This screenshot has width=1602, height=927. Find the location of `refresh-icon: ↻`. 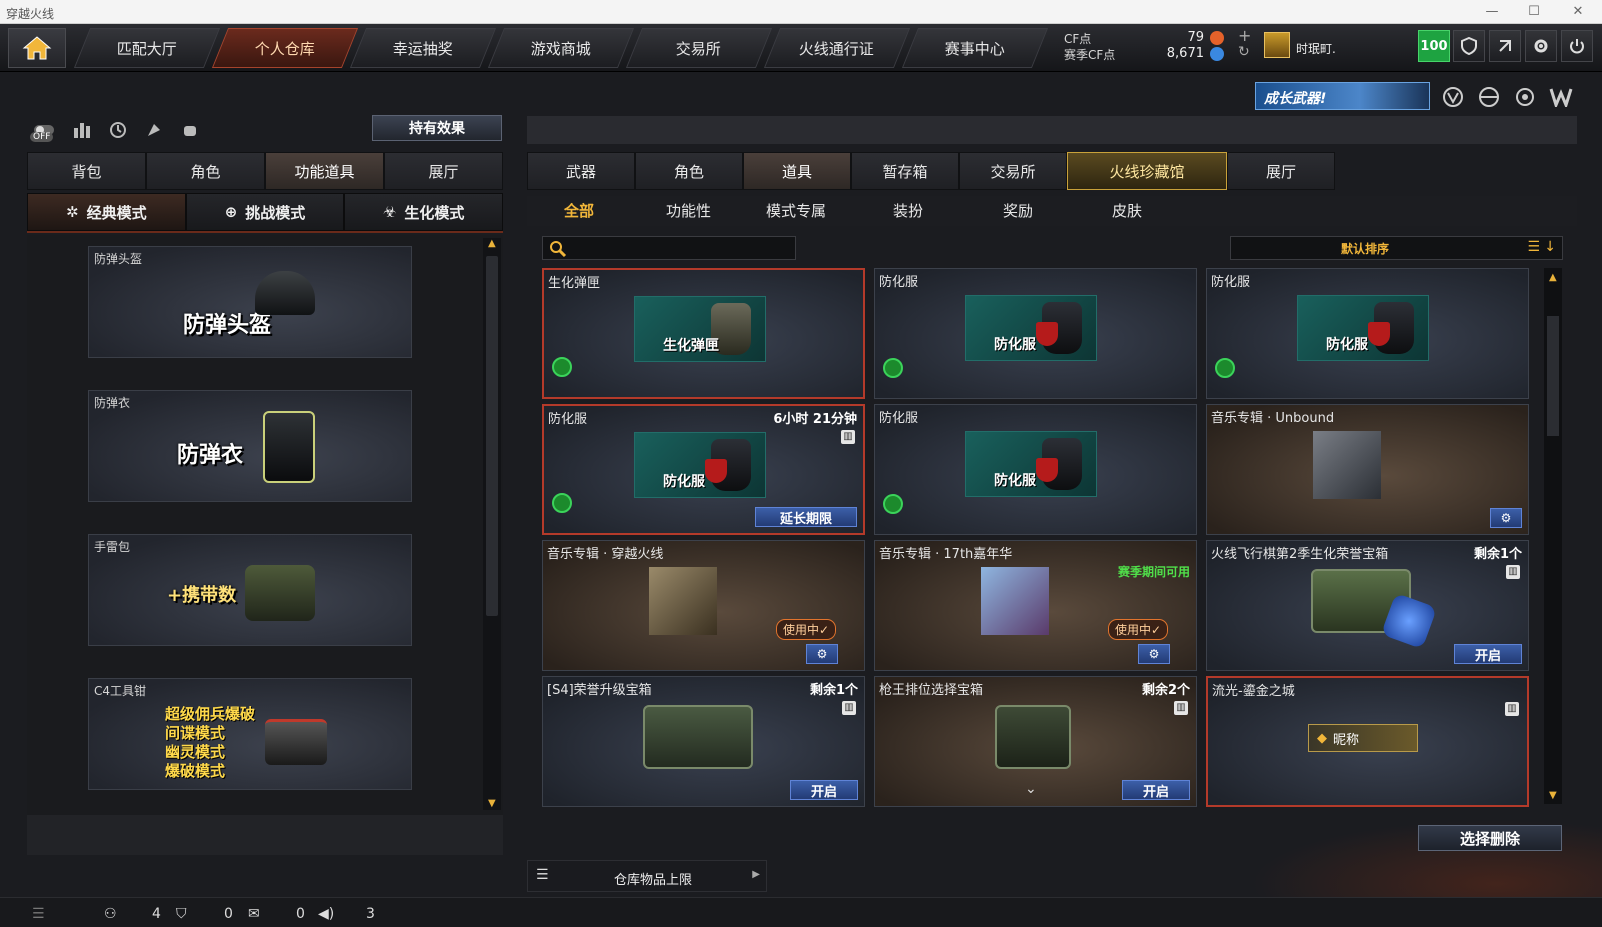

refresh-icon: ↻ is located at coordinates (1244, 52).